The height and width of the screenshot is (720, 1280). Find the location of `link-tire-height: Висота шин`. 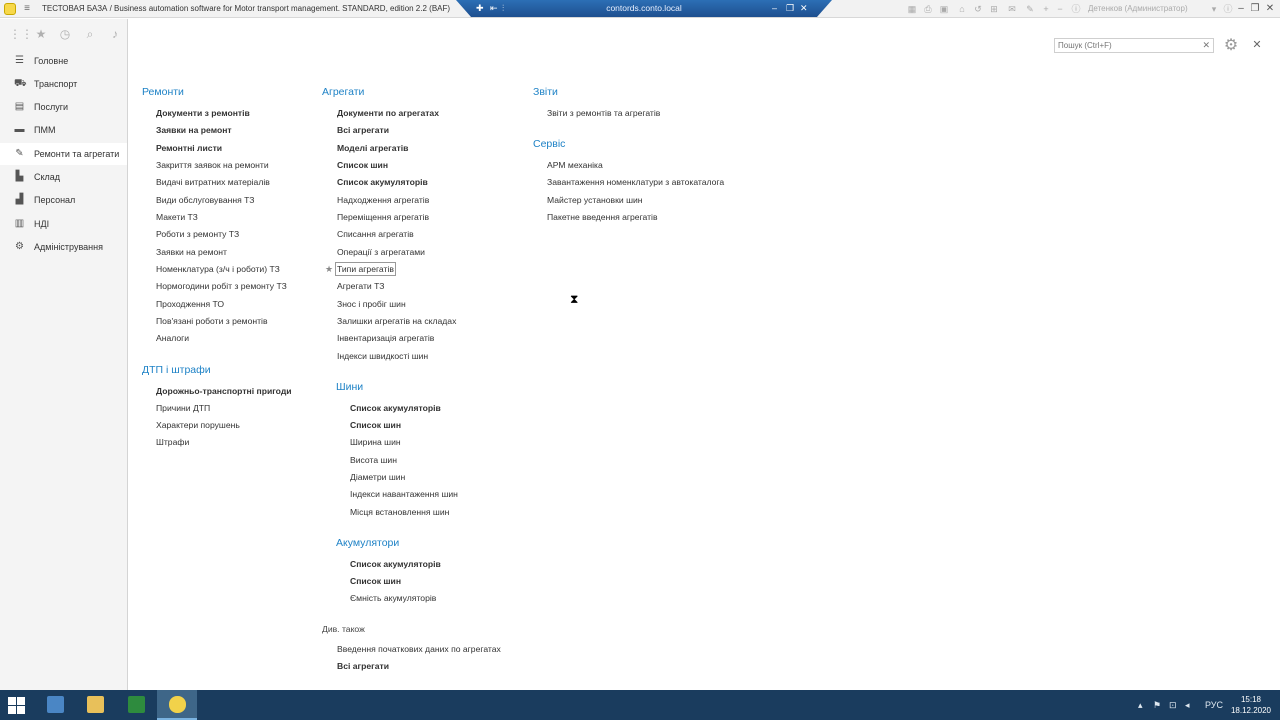

link-tire-height: Висота шин is located at coordinates (373, 460).